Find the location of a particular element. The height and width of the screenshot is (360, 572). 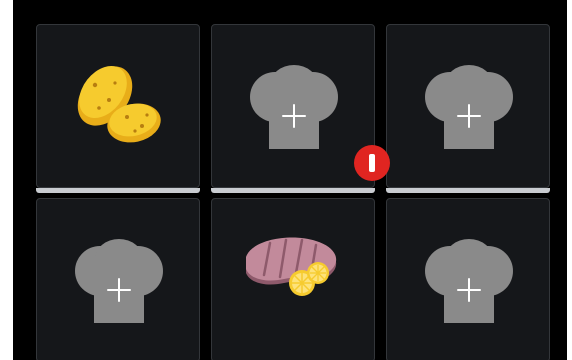

alert-mark is located at coordinates (372, 163).